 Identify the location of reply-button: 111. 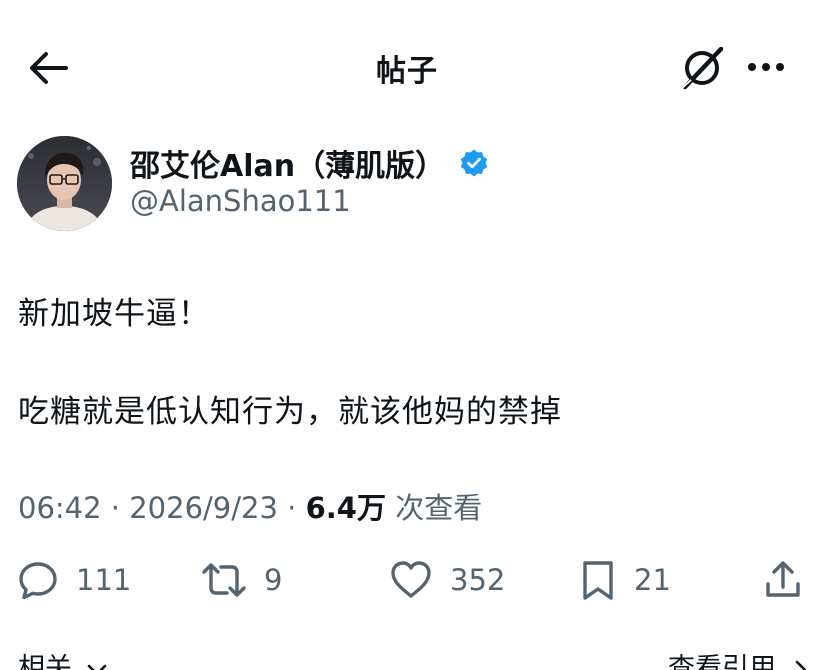
(73, 580).